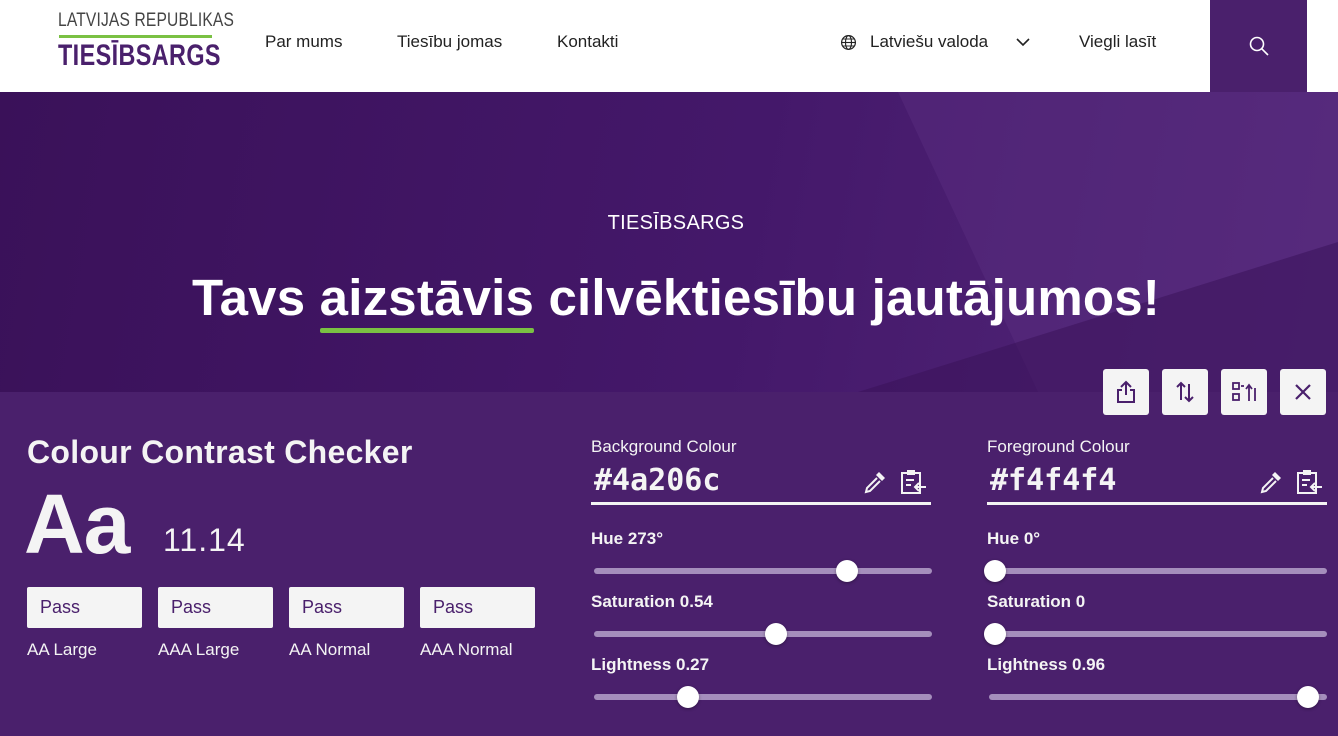 Image resolution: width=1338 pixels, height=736 pixels. I want to click on logo-divider, so click(135, 36).